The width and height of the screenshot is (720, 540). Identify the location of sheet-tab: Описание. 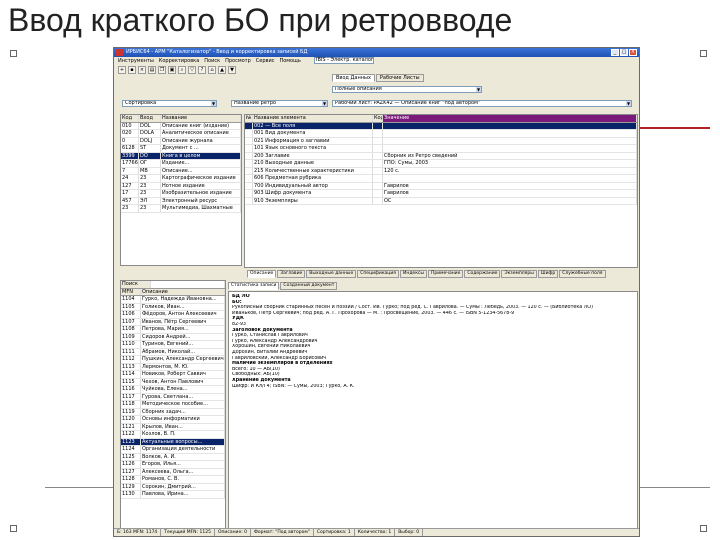
(262, 274).